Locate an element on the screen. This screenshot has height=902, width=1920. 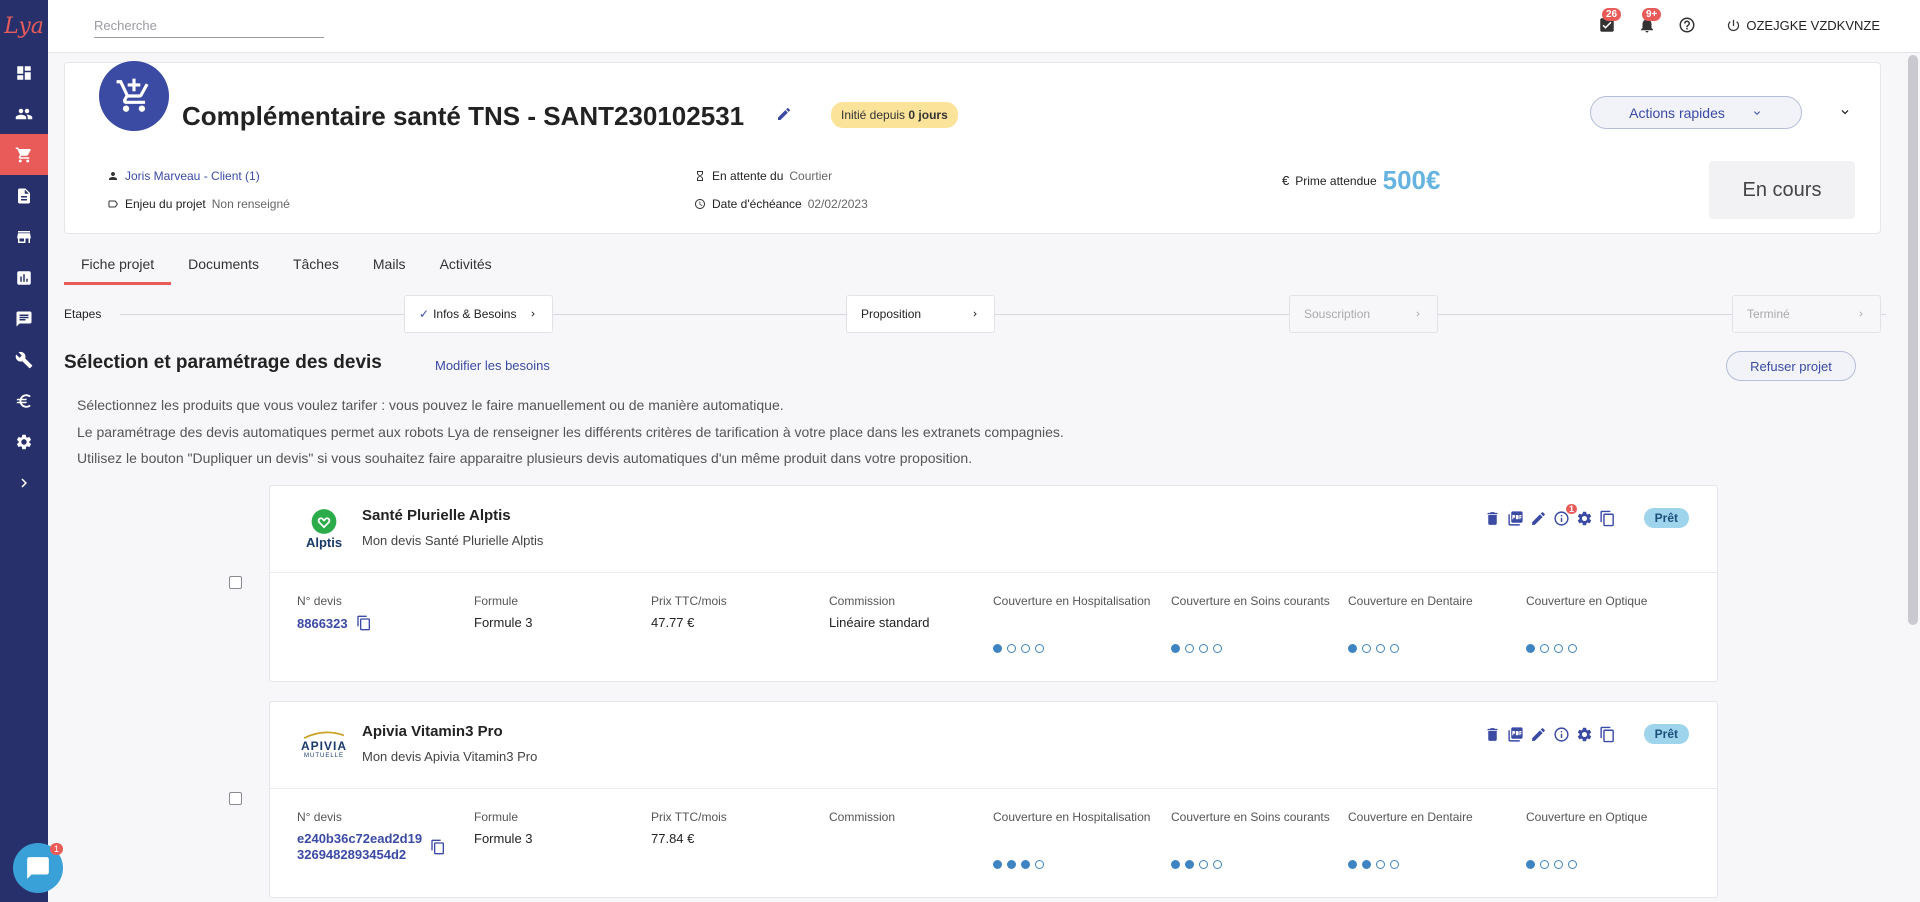
edit-title-button is located at coordinates (784, 115).